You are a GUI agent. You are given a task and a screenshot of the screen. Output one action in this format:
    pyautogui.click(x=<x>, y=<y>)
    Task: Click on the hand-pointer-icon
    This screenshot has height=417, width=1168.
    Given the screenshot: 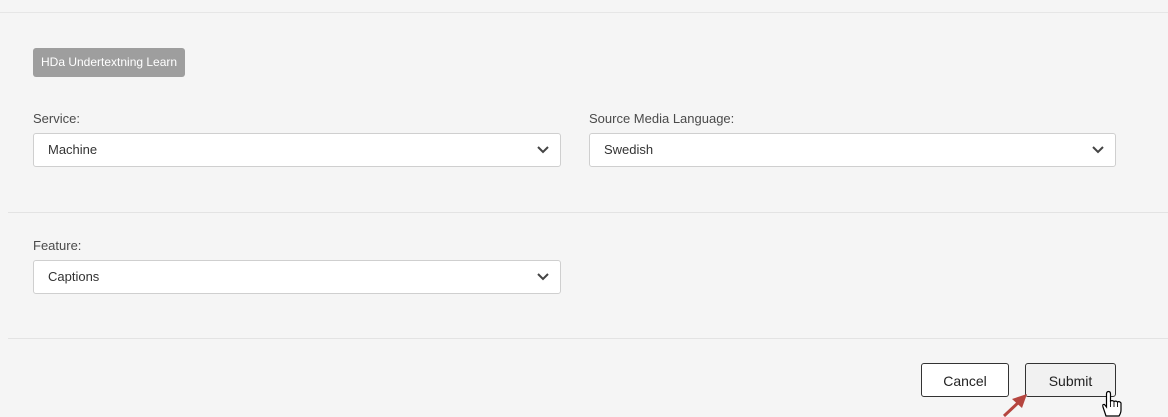 What is the action you would take?
    pyautogui.click(x=1112, y=403)
    